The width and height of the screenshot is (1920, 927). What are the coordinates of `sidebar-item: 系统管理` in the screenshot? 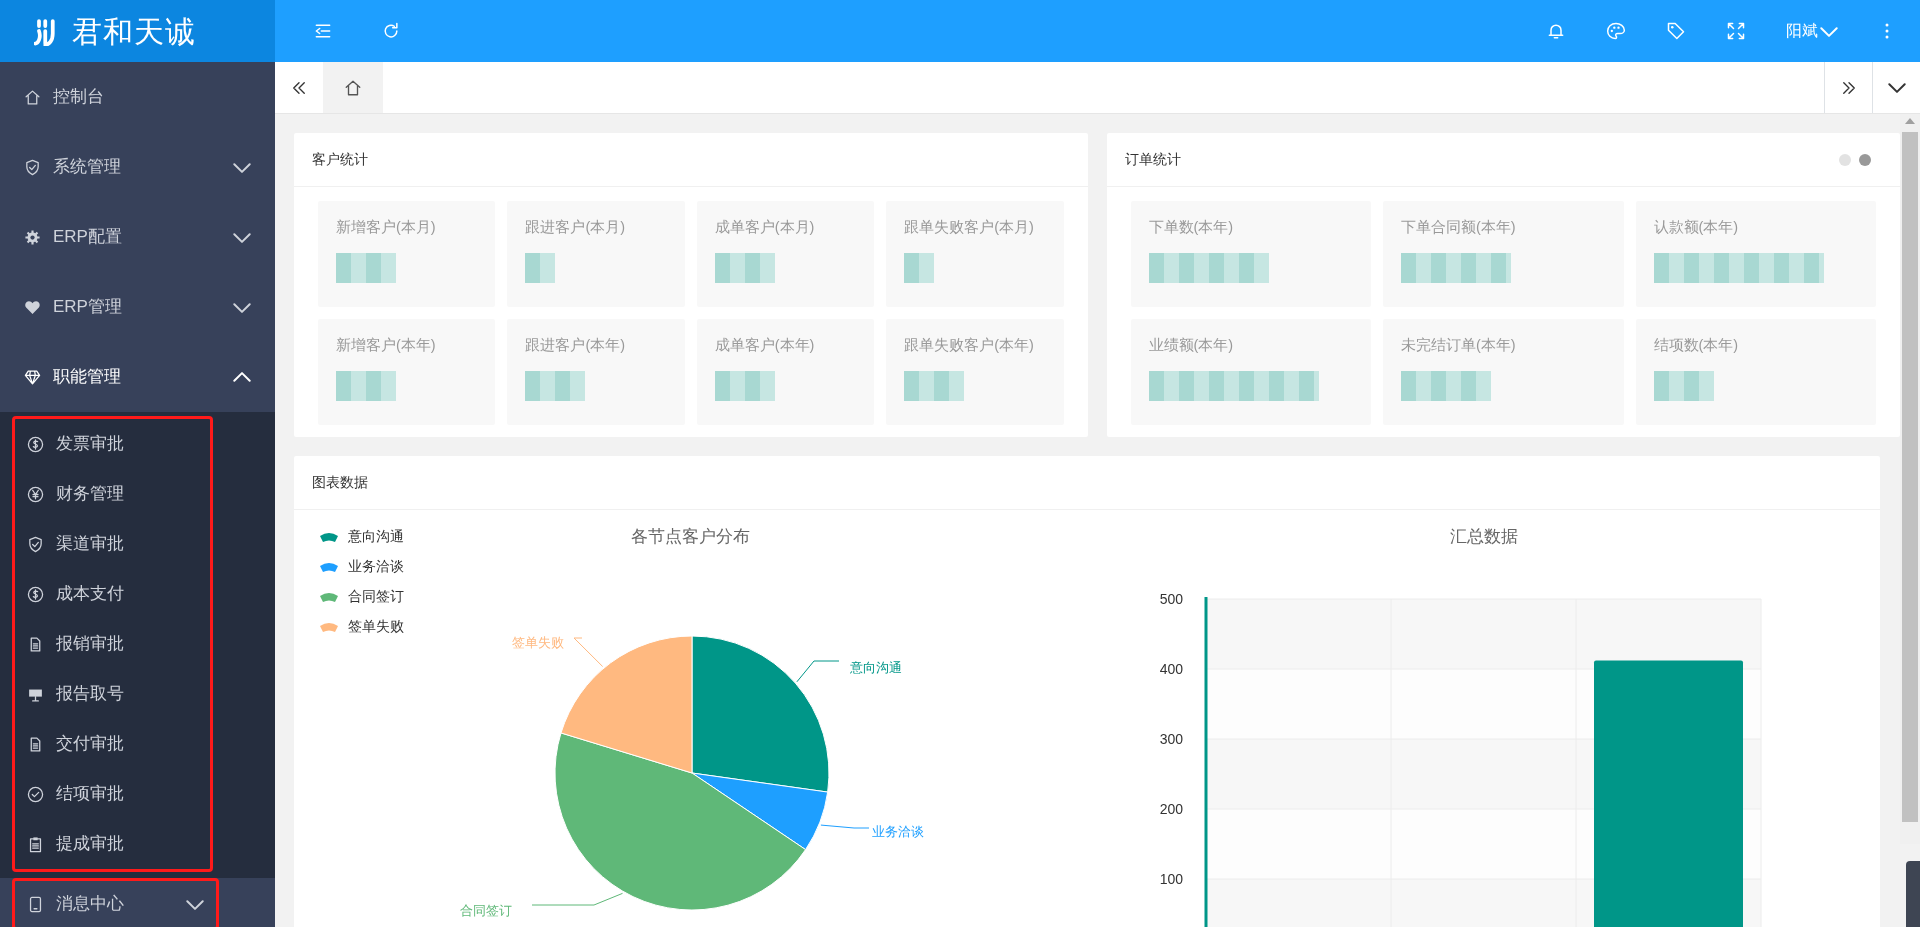 It's located at (137, 167).